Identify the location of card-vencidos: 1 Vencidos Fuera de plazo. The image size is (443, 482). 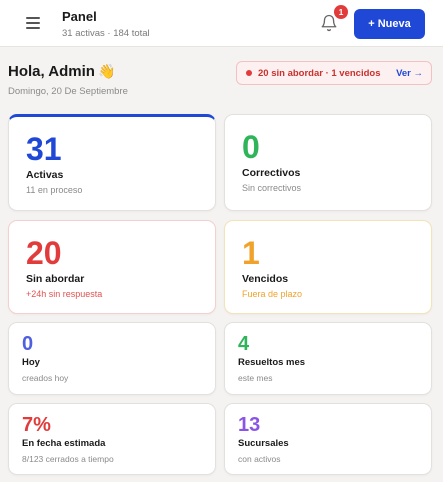
(328, 267).